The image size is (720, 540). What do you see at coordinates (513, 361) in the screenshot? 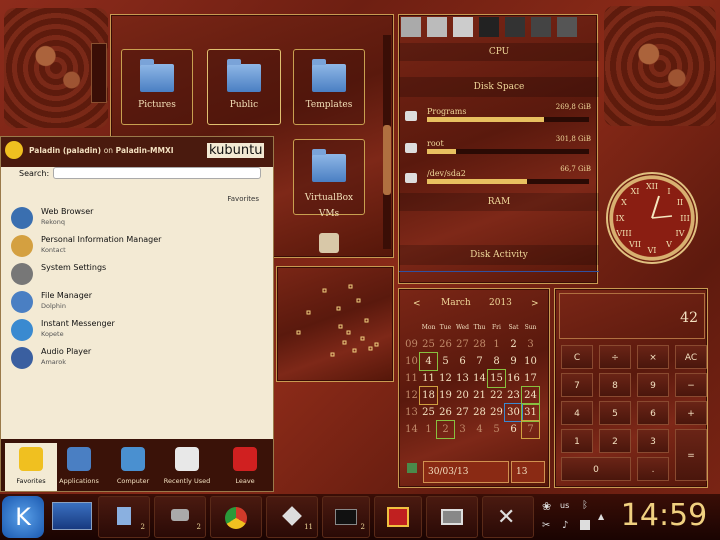
I see `calendar-day: 9` at bounding box center [513, 361].